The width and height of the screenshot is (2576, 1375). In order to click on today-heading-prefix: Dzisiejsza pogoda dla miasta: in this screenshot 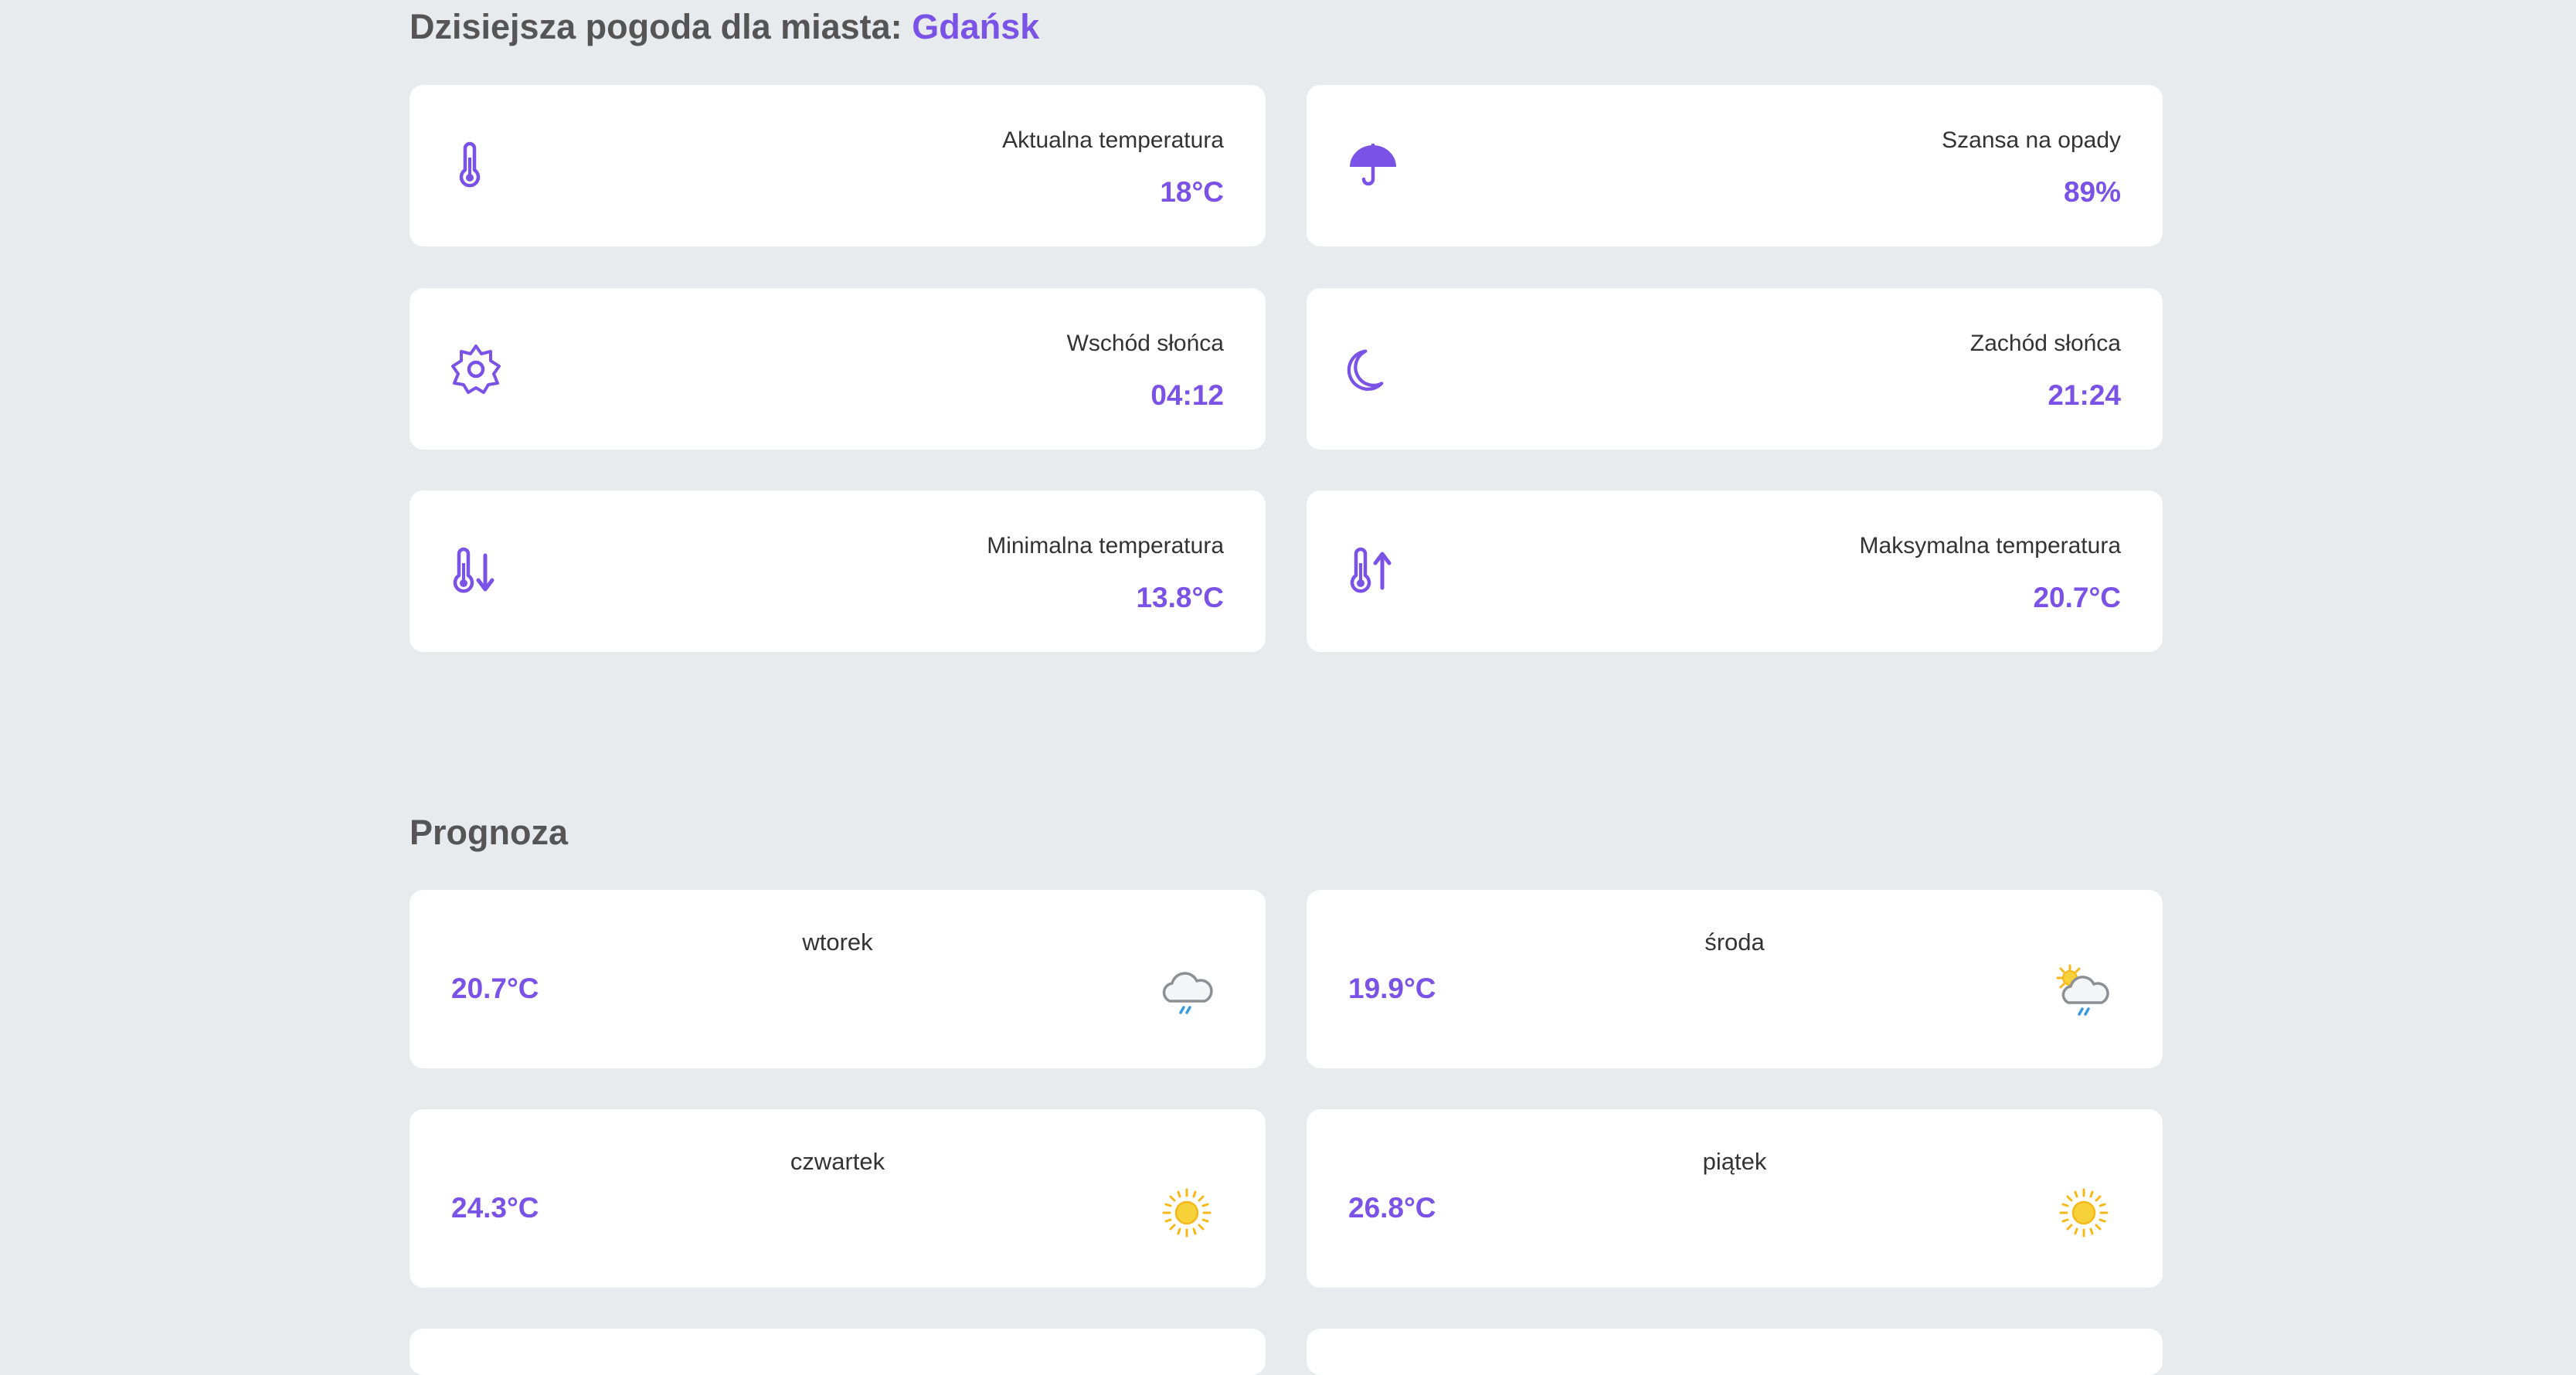, I will do `click(656, 26)`.